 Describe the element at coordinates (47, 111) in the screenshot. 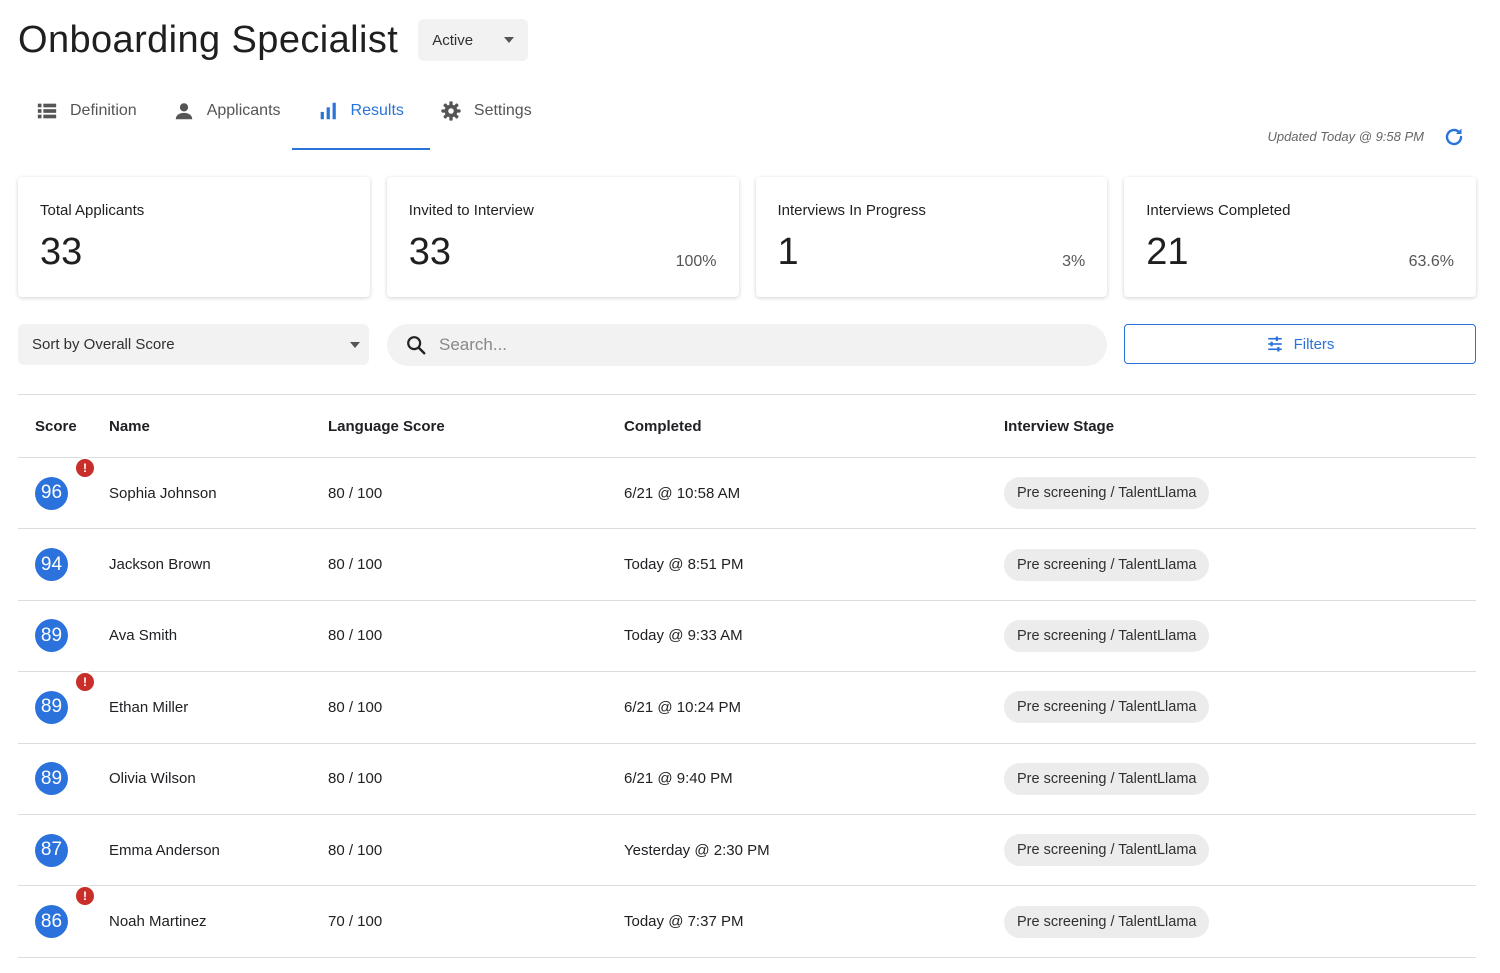

I see `list-icon` at that location.